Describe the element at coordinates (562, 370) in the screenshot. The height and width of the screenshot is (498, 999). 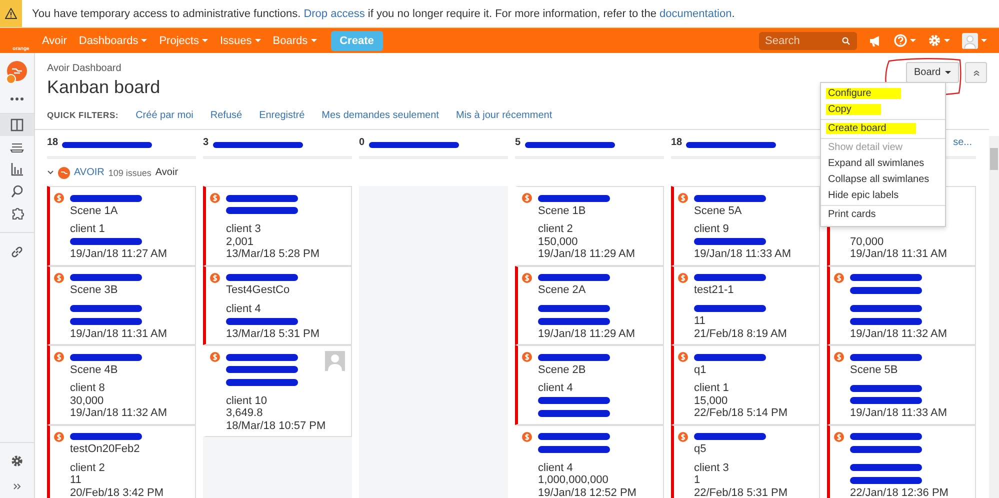
I see `card-text: Scene 2B` at that location.